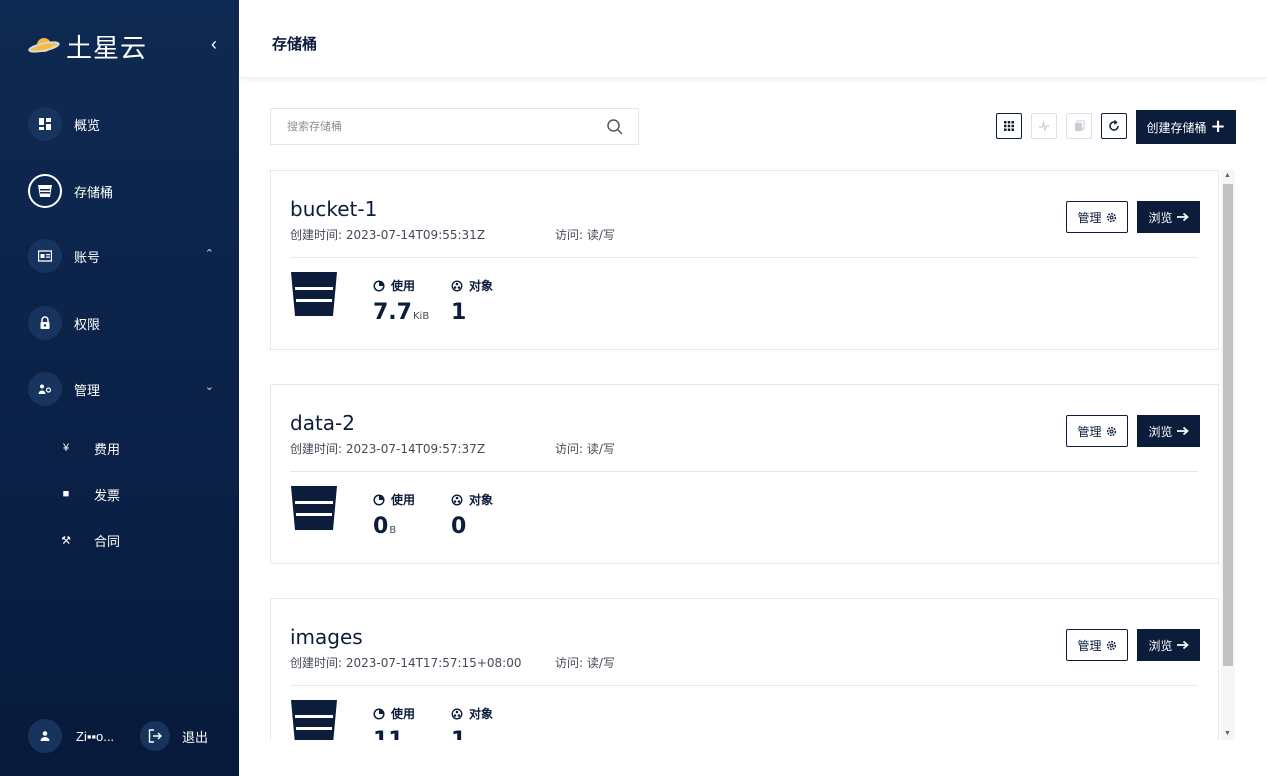 The height and width of the screenshot is (776, 1267). I want to click on logout-button: 退出, so click(195, 736).